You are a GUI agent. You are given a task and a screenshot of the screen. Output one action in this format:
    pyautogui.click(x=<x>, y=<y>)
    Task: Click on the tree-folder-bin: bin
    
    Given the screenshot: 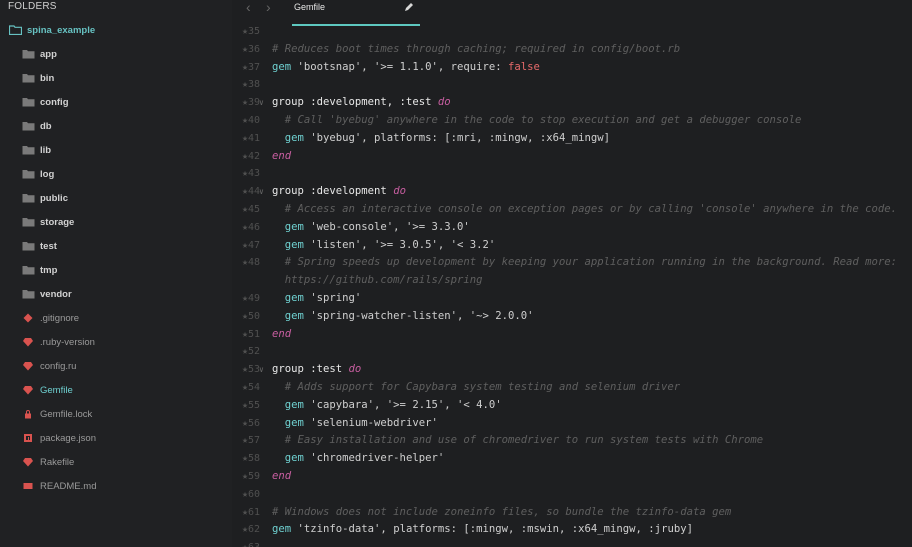 What is the action you would take?
    pyautogui.click(x=37, y=78)
    